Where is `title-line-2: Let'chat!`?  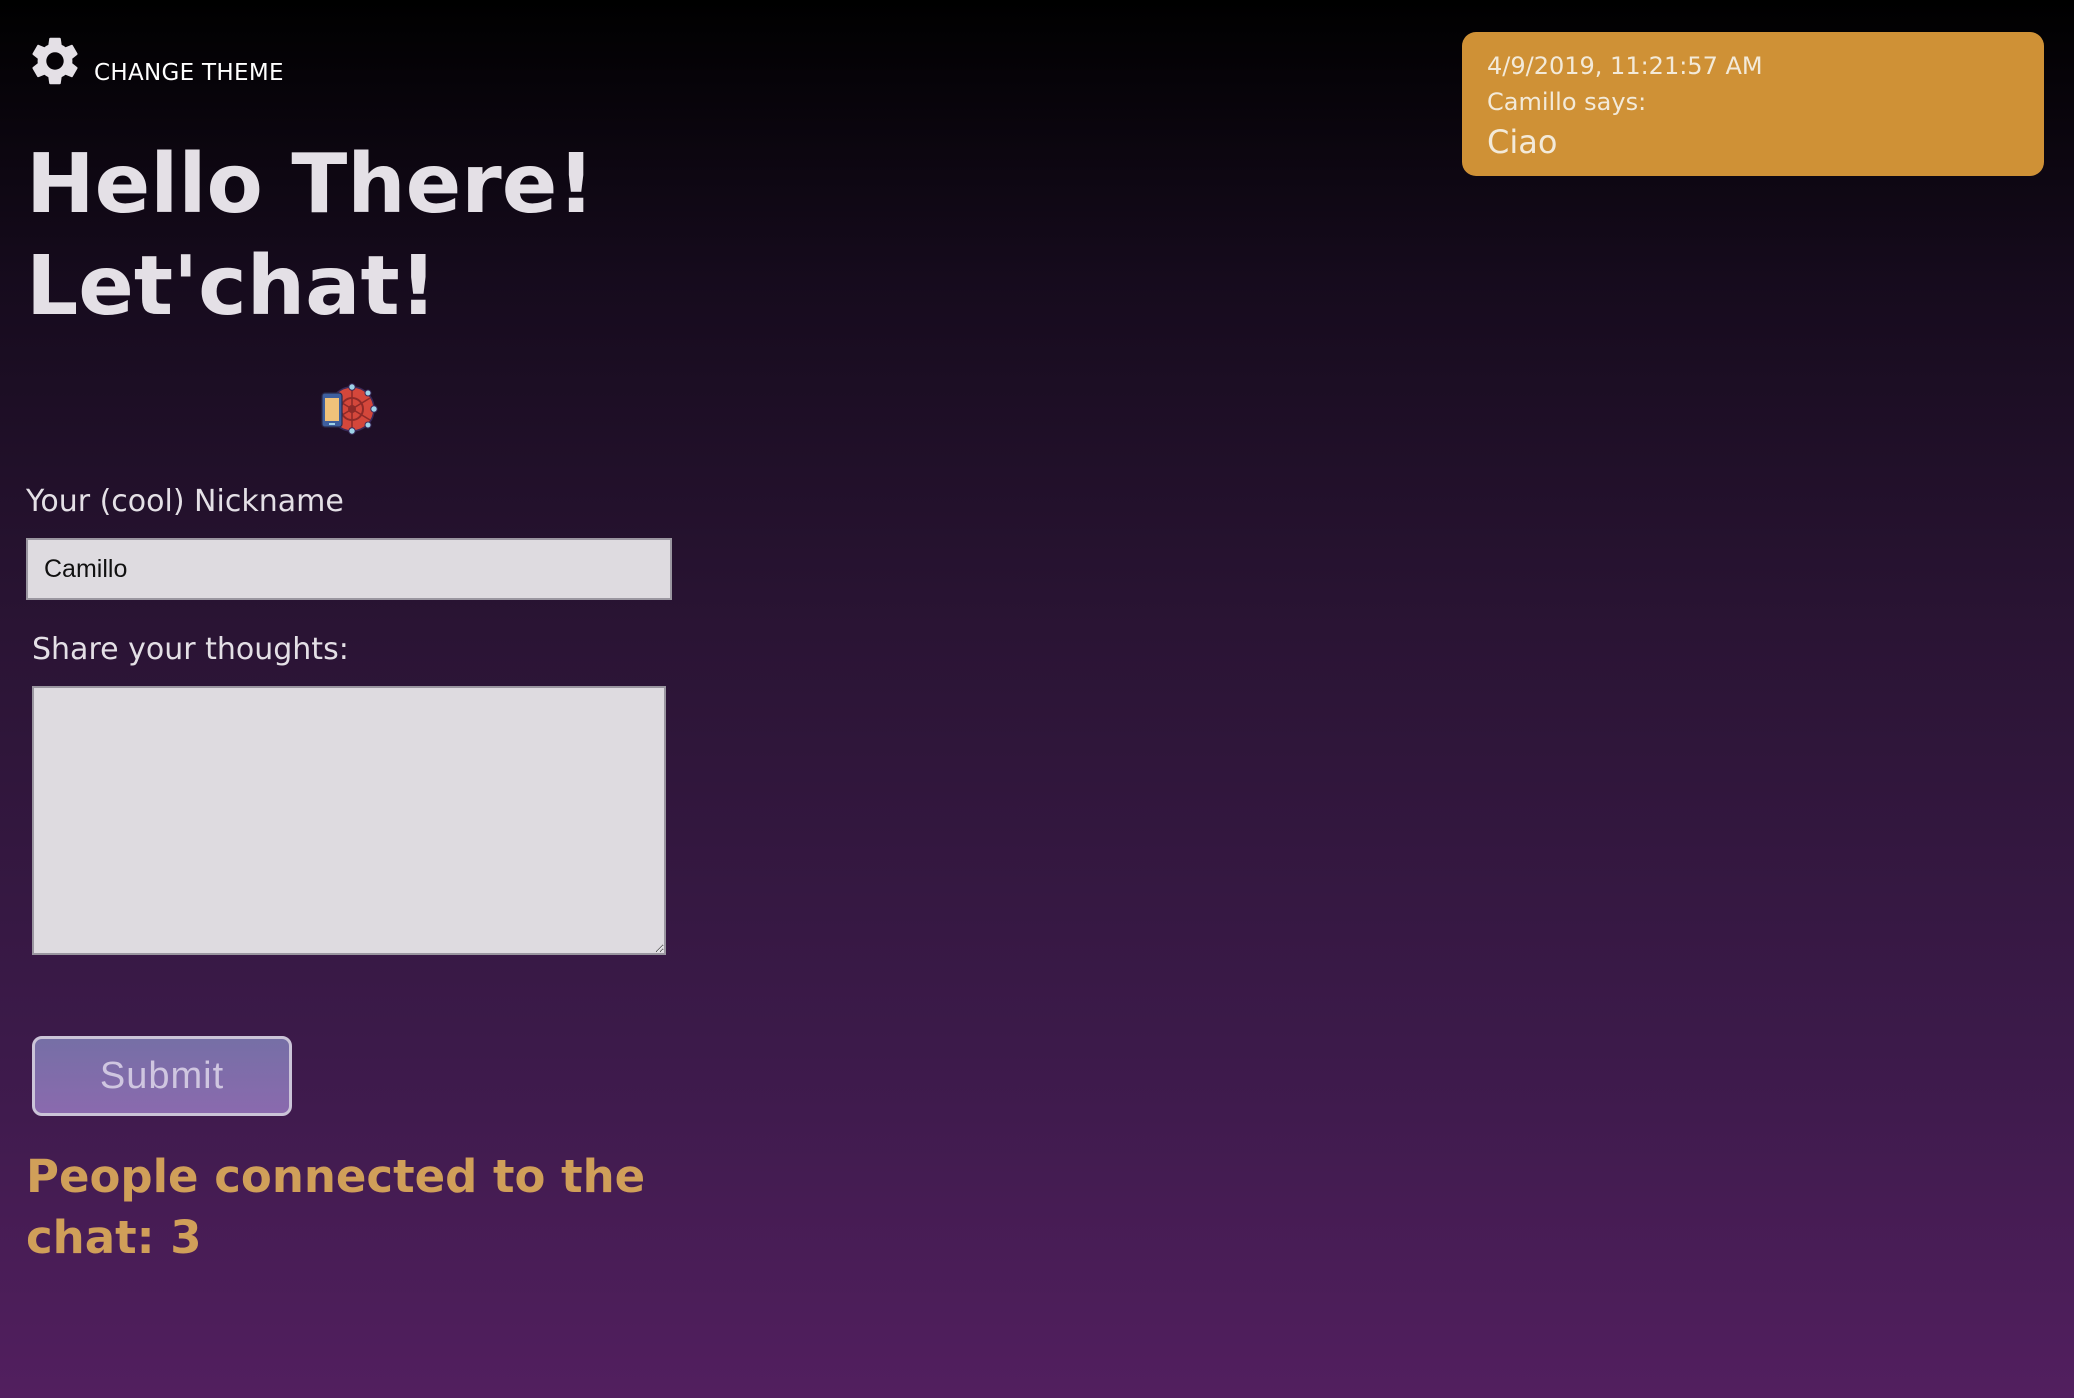
title-line-2: Let'chat! is located at coordinates (232, 286).